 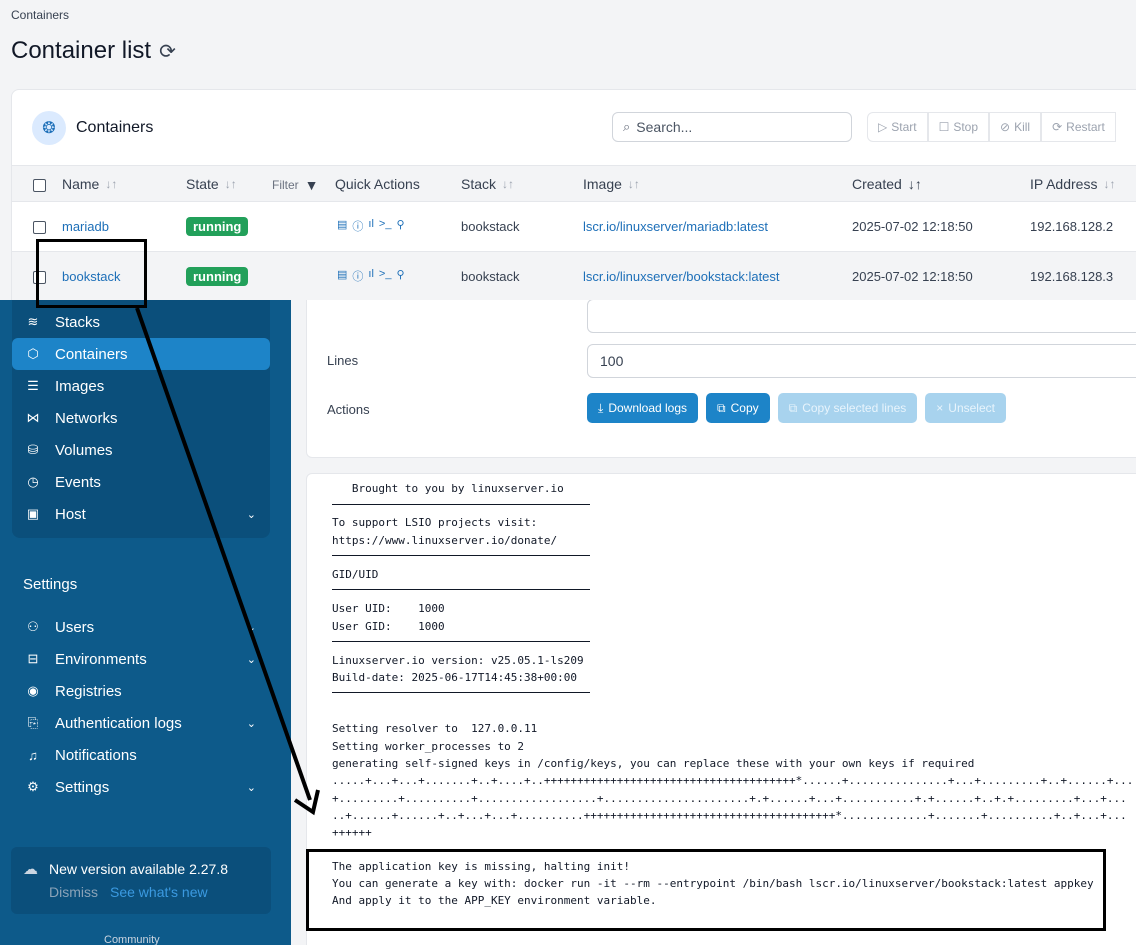 I want to click on page-title-text: Container list, so click(x=81, y=50).